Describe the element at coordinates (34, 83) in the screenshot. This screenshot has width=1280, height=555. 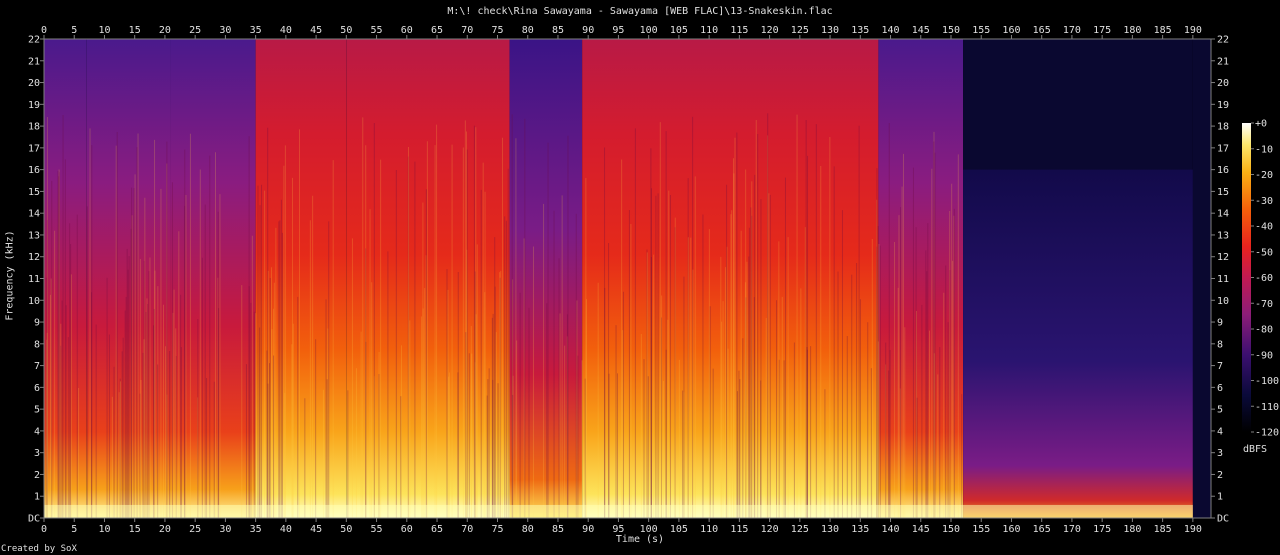
I see `y-tick-label: 20` at that location.